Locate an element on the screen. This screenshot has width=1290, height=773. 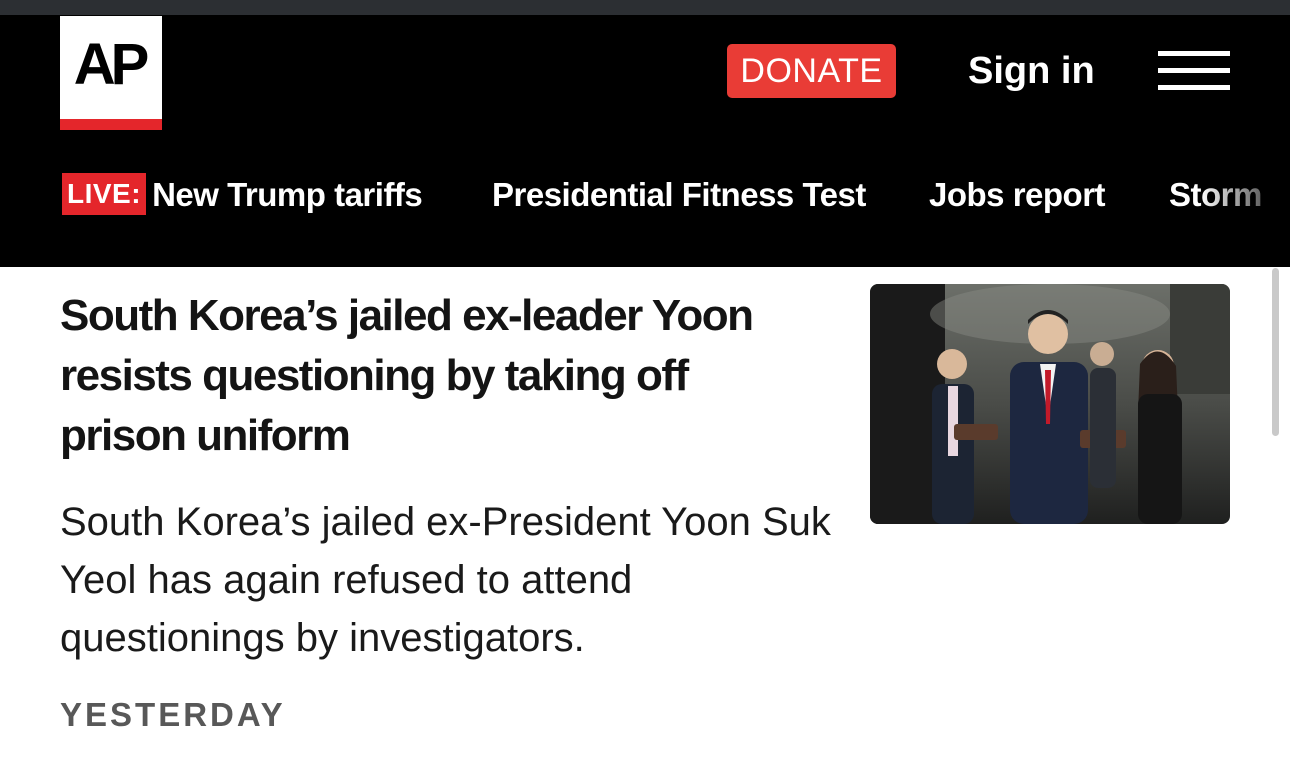
ap-logo: AP is located at coordinates (111, 73).